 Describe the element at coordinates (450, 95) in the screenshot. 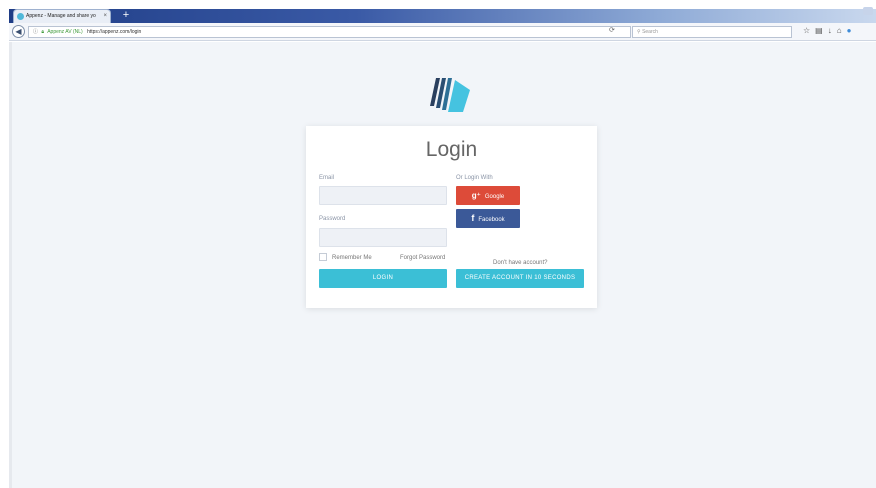

I see `brand-logo-icon` at that location.